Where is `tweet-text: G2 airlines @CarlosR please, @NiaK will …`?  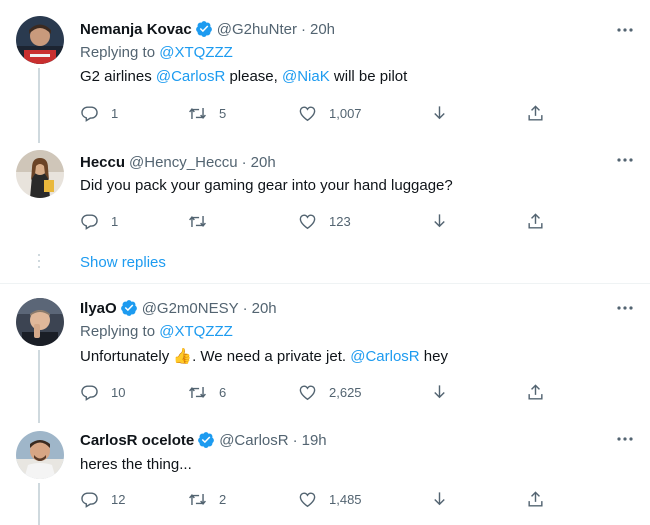 tweet-text: G2 airlines @CarlosR please, @NiaK will … is located at coordinates (244, 76).